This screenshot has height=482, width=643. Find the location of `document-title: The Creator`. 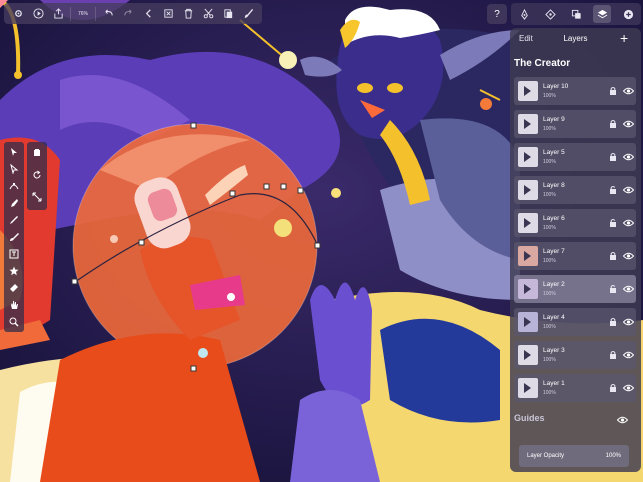

document-title: The Creator is located at coordinates (542, 63).